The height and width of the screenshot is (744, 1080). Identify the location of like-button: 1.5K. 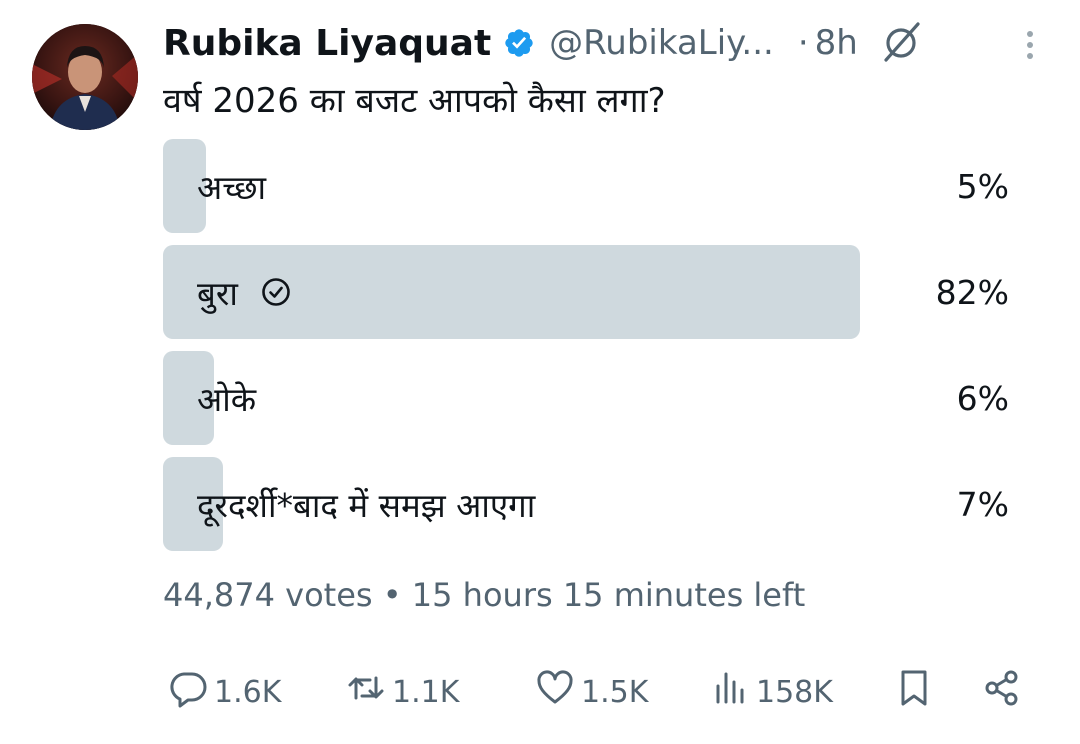
(591, 692).